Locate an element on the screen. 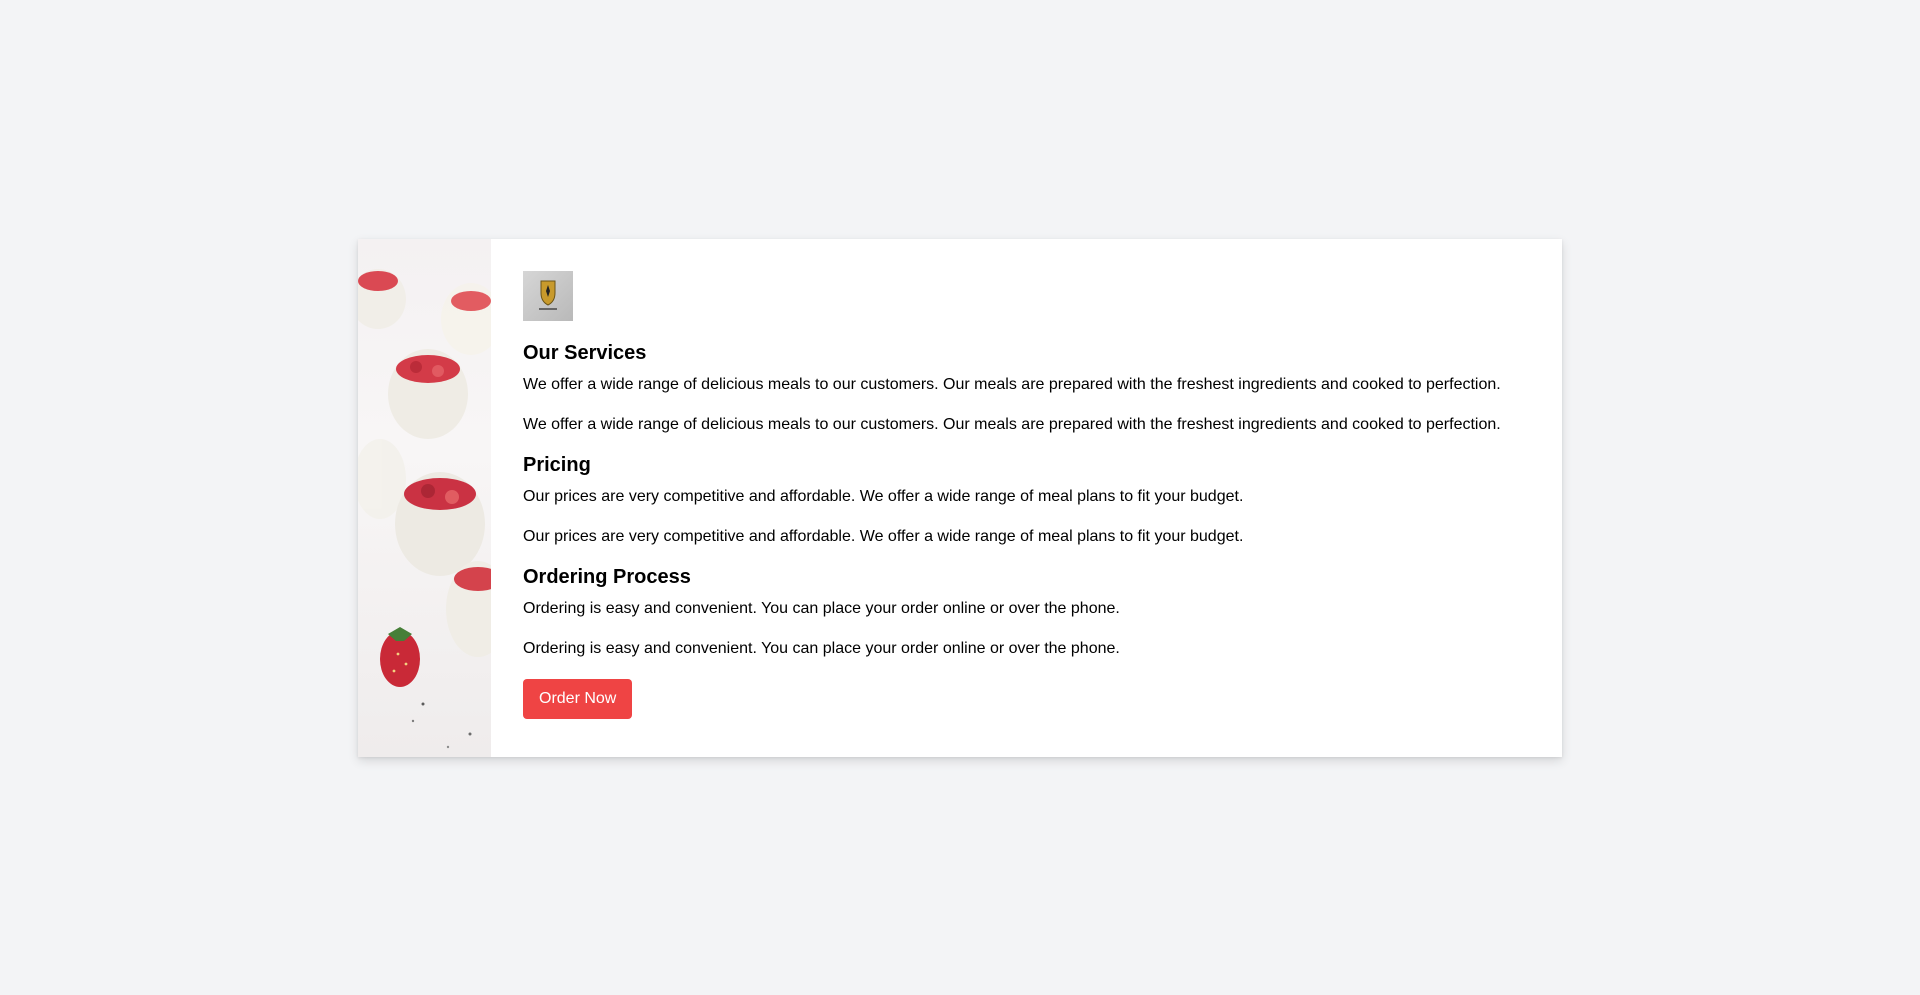 Image resolution: width=1920 pixels, height=995 pixels. crest-icon is located at coordinates (548, 295).